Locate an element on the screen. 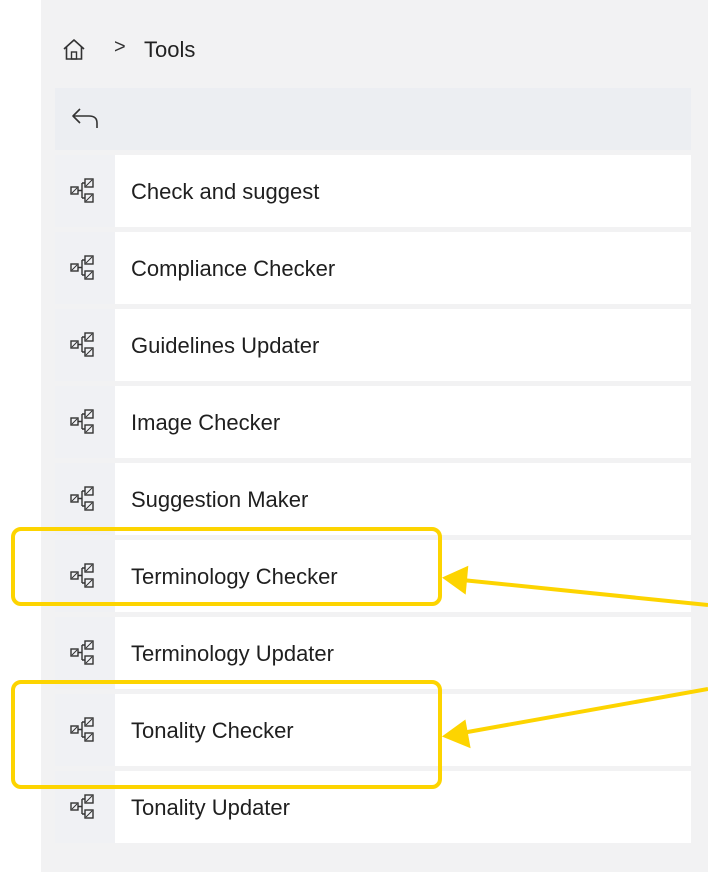  highlight-box-terminology-checker is located at coordinates (226, 566).